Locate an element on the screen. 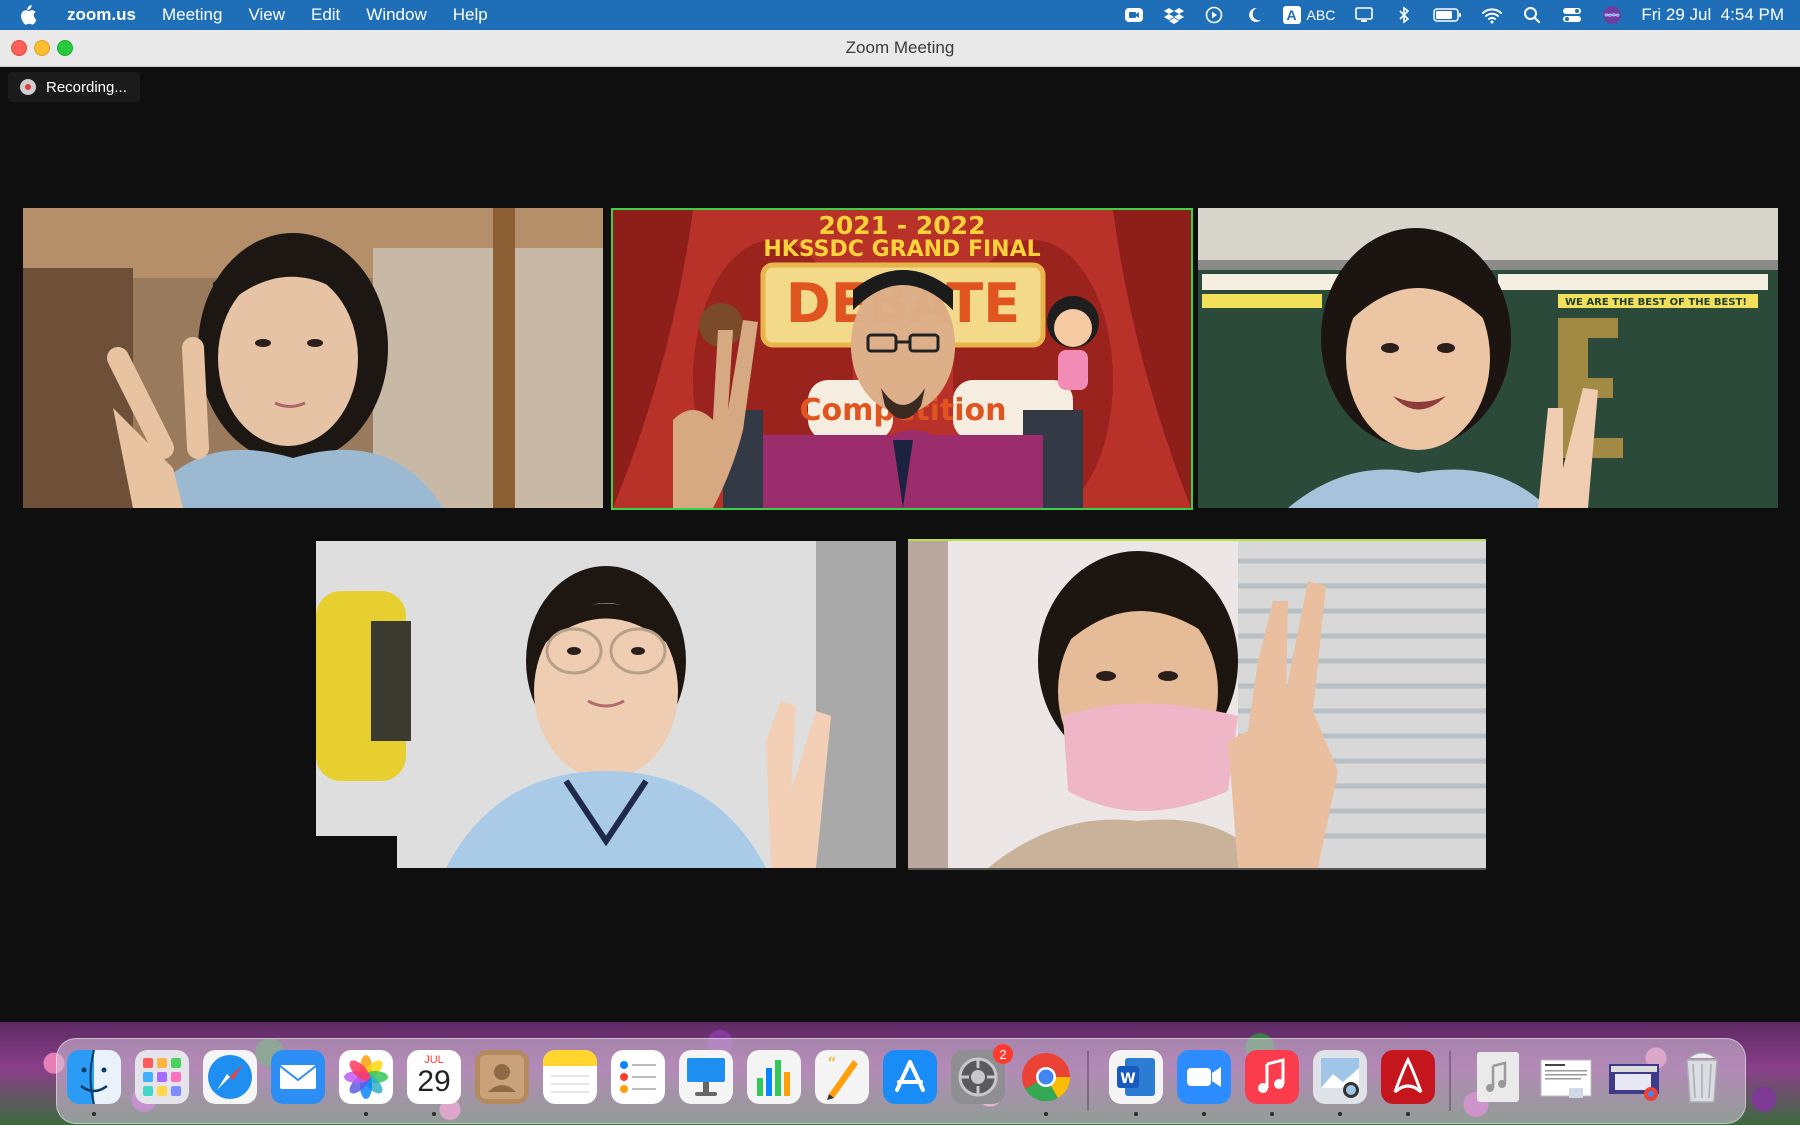 Image resolution: width=1800 pixels, height=1125 pixels. dock-calendar-icon: JUL 29 is located at coordinates (434, 1077).